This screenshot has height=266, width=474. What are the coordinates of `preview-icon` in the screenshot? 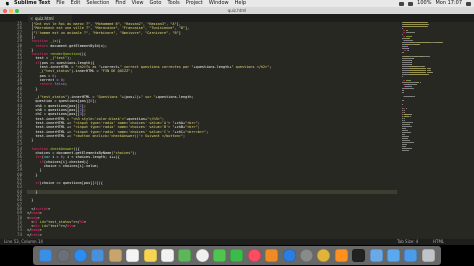 It's located at (376, 255).